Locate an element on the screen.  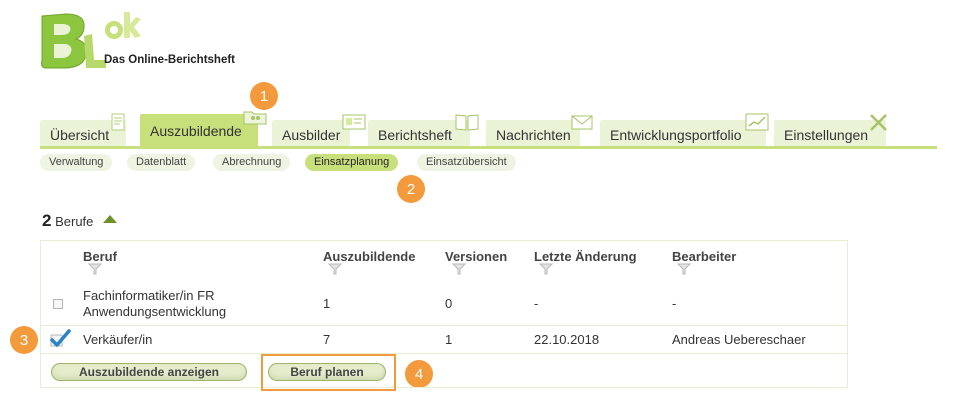
subnav-abrechnung: Abrechnung is located at coordinates (252, 162).